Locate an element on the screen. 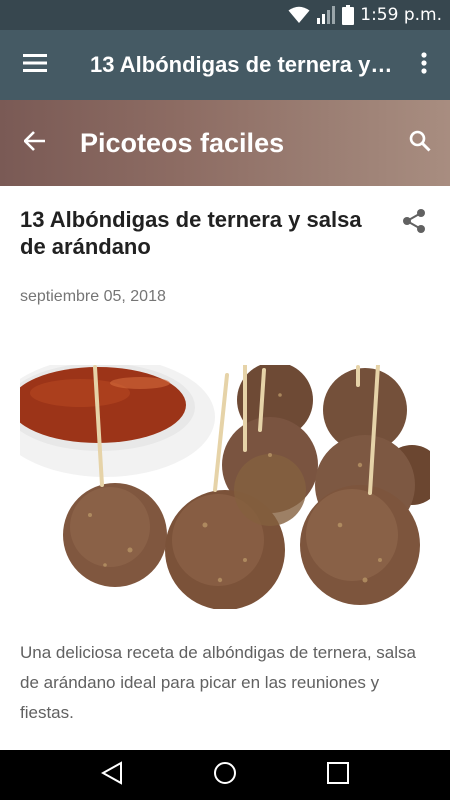 The height and width of the screenshot is (800, 450). more-vert-icon is located at coordinates (424, 65).